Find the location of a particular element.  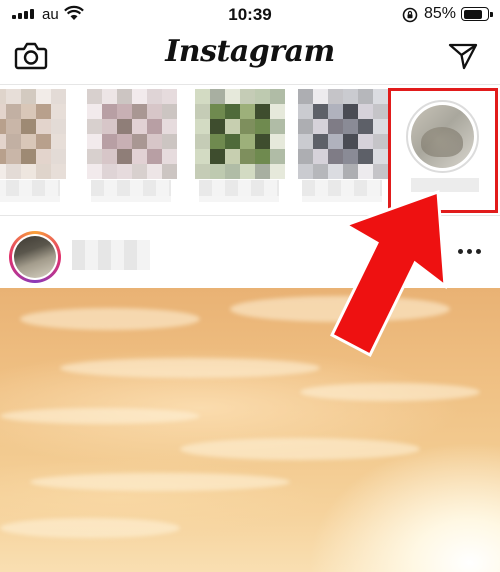

more-horizontal-icon is located at coordinates (470, 252).